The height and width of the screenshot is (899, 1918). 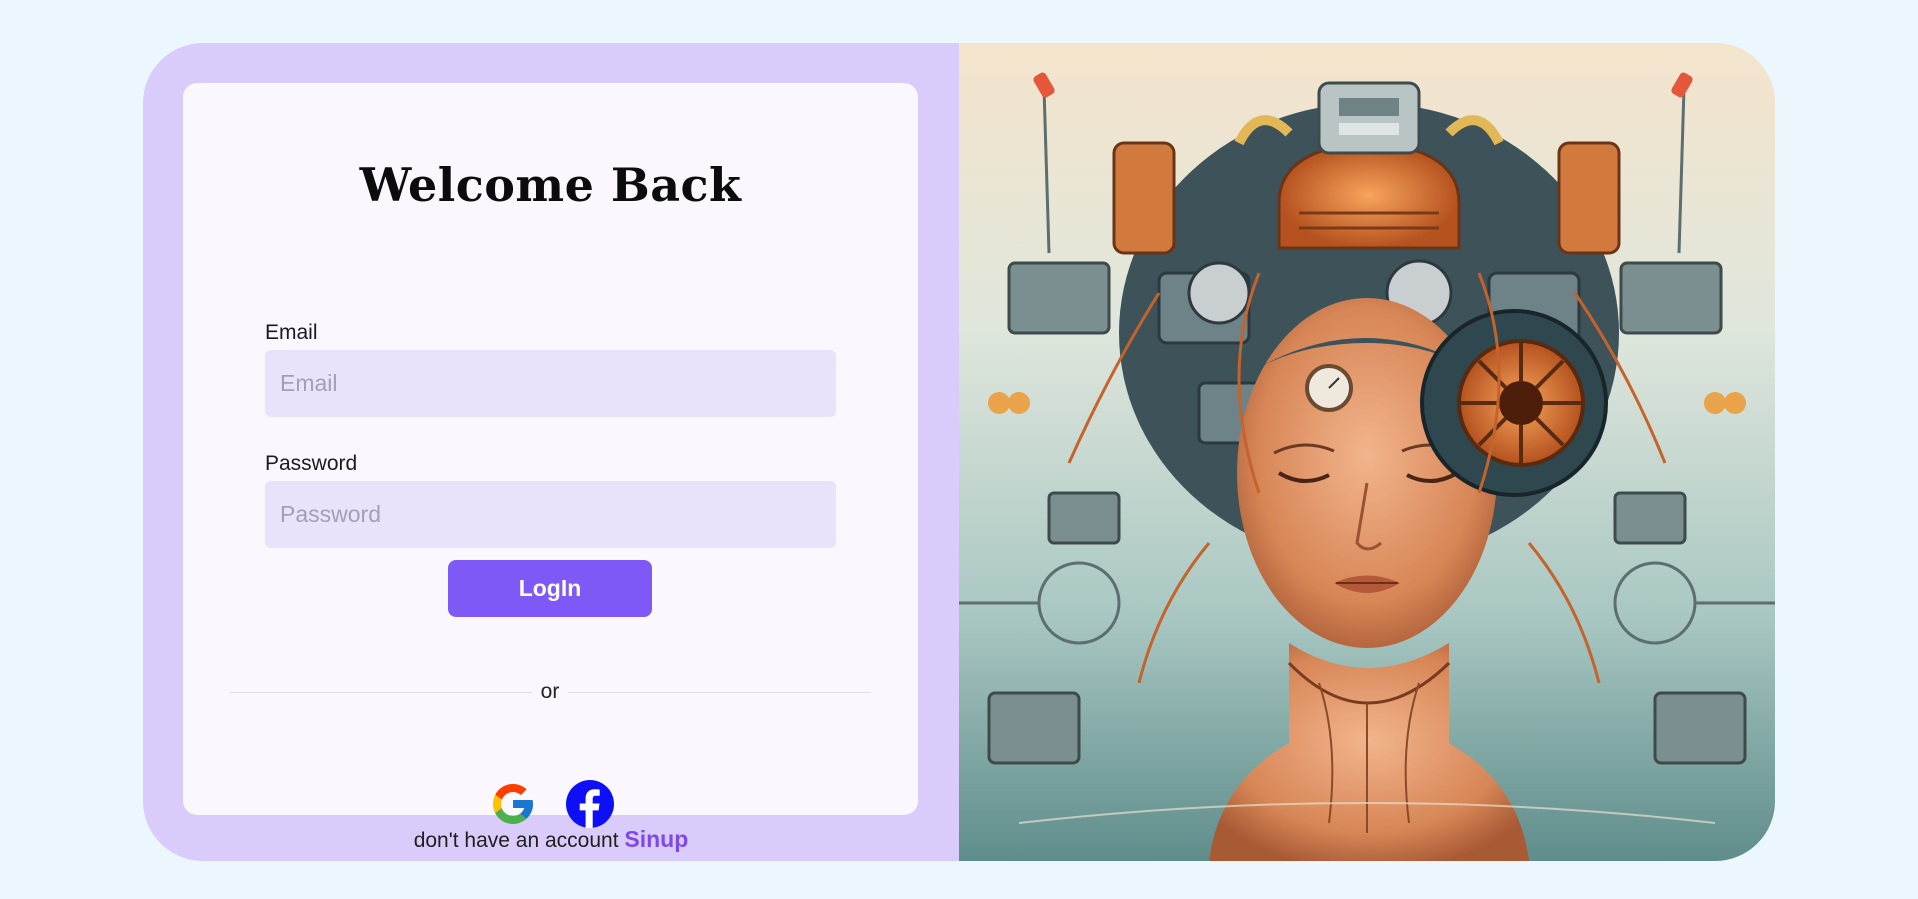 I want to click on email-field, so click(x=550, y=383).